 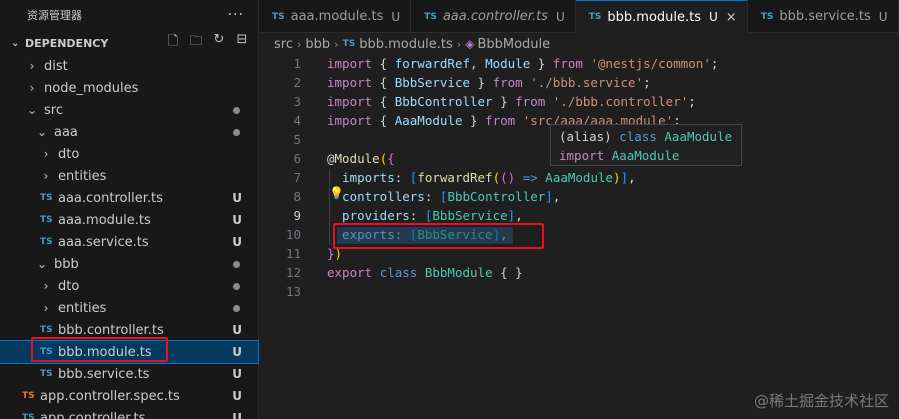 I want to click on code-token: }, so click(x=481, y=82).